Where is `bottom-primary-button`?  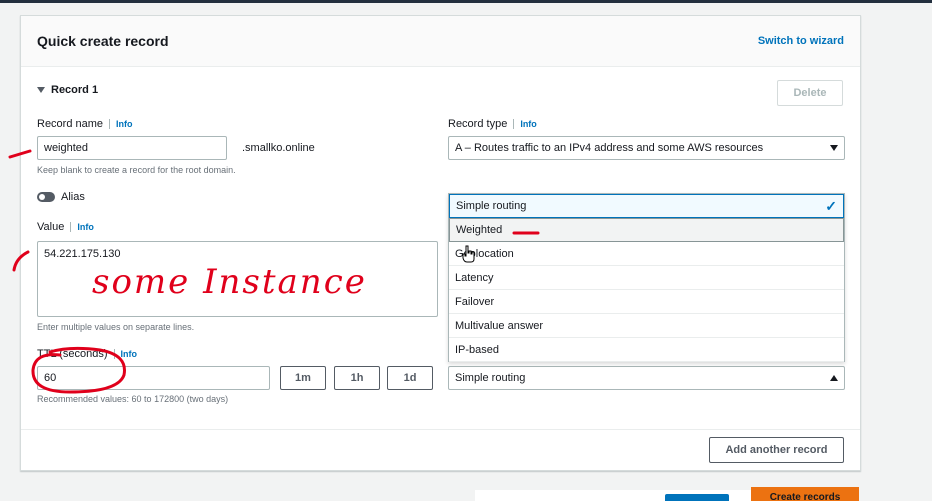 bottom-primary-button is located at coordinates (697, 497).